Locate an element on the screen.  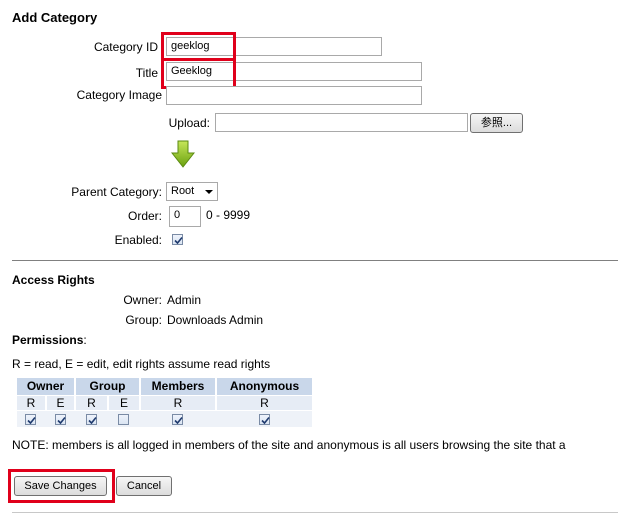
enabled-checkbox is located at coordinates (177, 239).